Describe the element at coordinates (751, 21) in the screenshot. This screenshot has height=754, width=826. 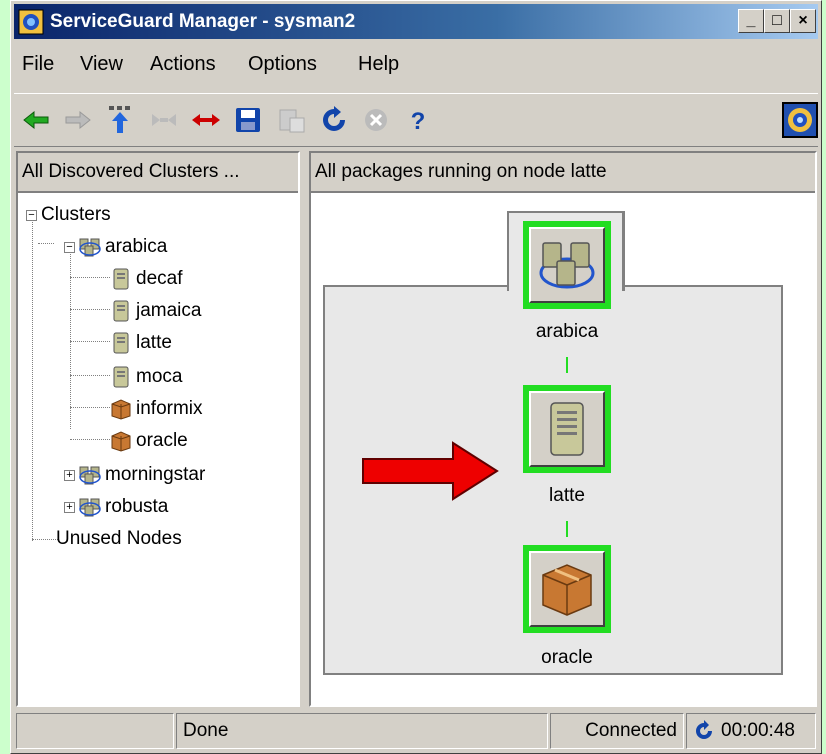
I see `minimize-button: _` at that location.